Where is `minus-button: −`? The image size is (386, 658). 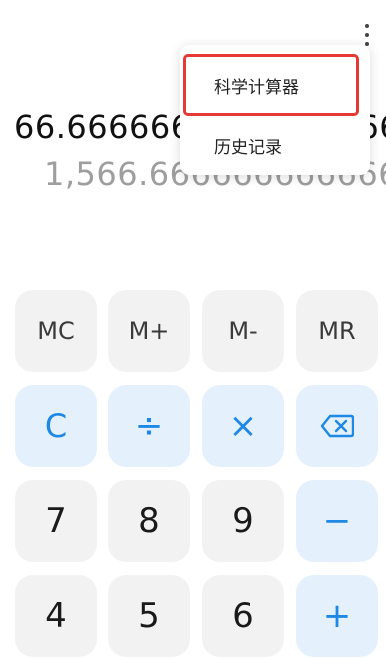 minus-button: − is located at coordinates (337, 521).